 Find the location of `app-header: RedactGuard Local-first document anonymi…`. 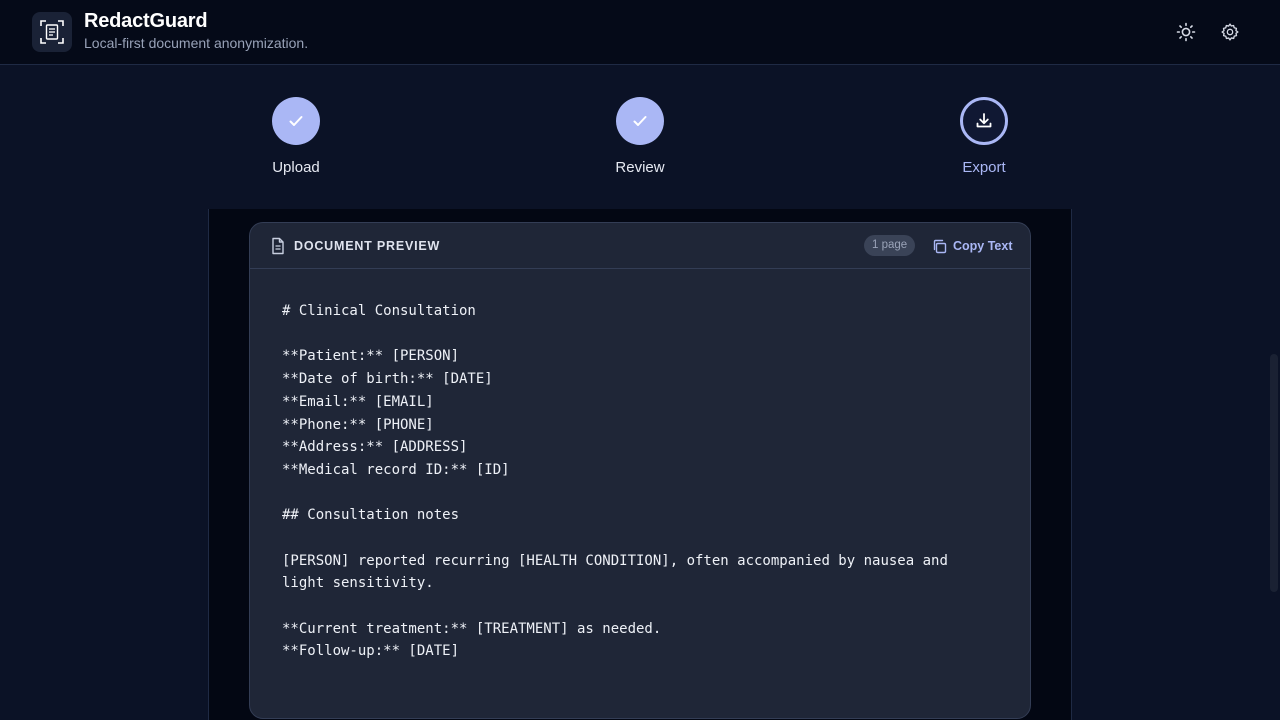

app-header: RedactGuard Local-first document anonymi… is located at coordinates (640, 32).